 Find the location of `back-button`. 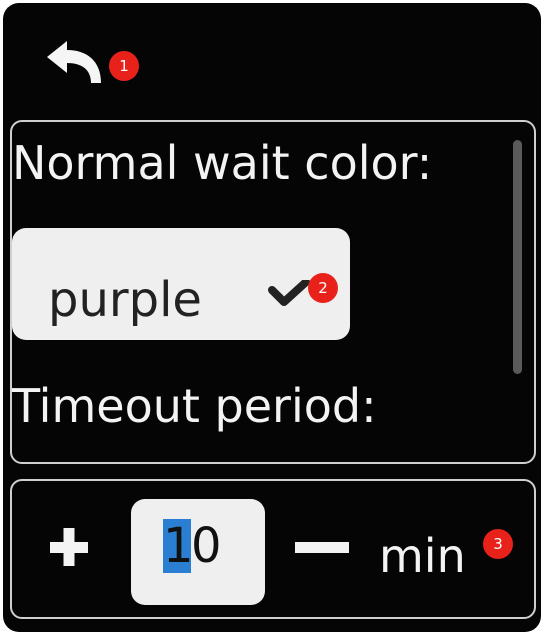

back-button is located at coordinates (76, 61).